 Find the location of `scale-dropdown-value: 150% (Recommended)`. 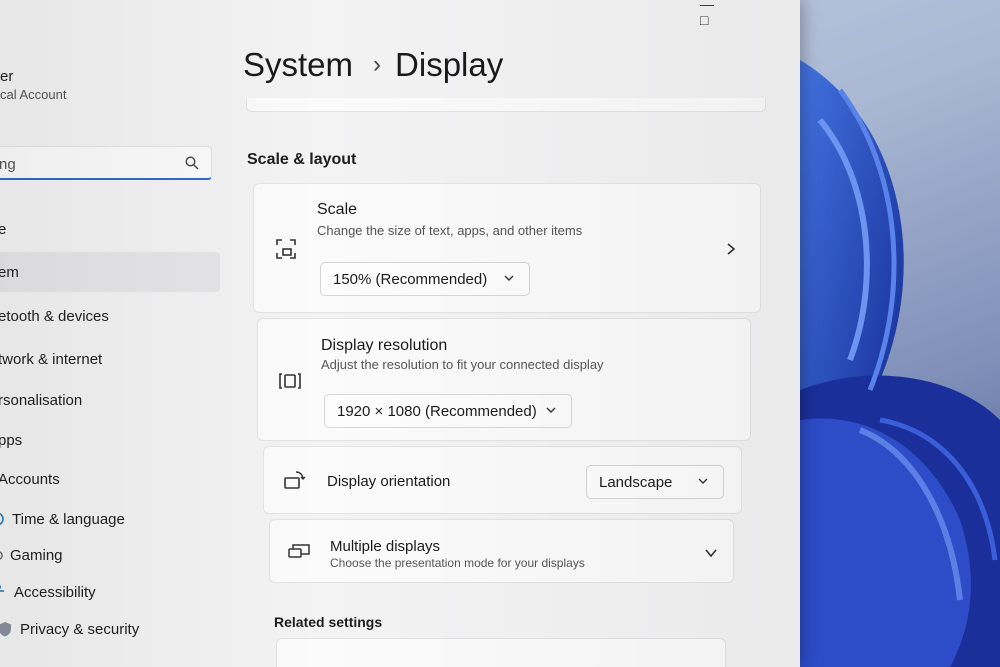

scale-dropdown-value: 150% (Recommended) is located at coordinates (410, 279).